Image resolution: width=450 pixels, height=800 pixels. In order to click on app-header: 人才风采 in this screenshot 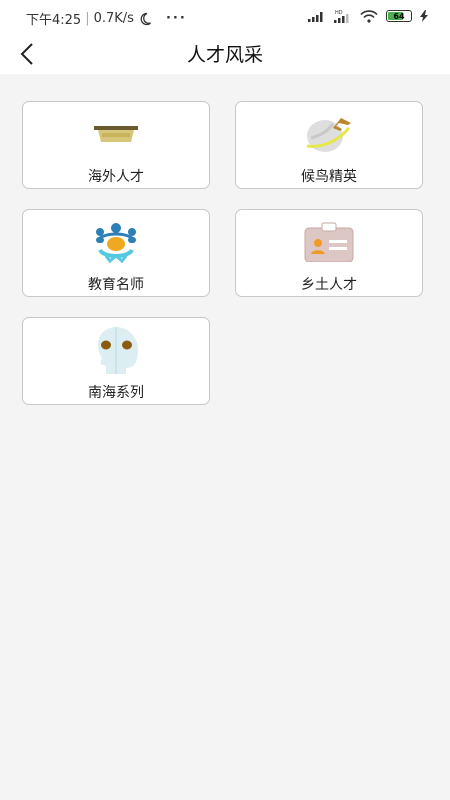, I will do `click(225, 54)`.